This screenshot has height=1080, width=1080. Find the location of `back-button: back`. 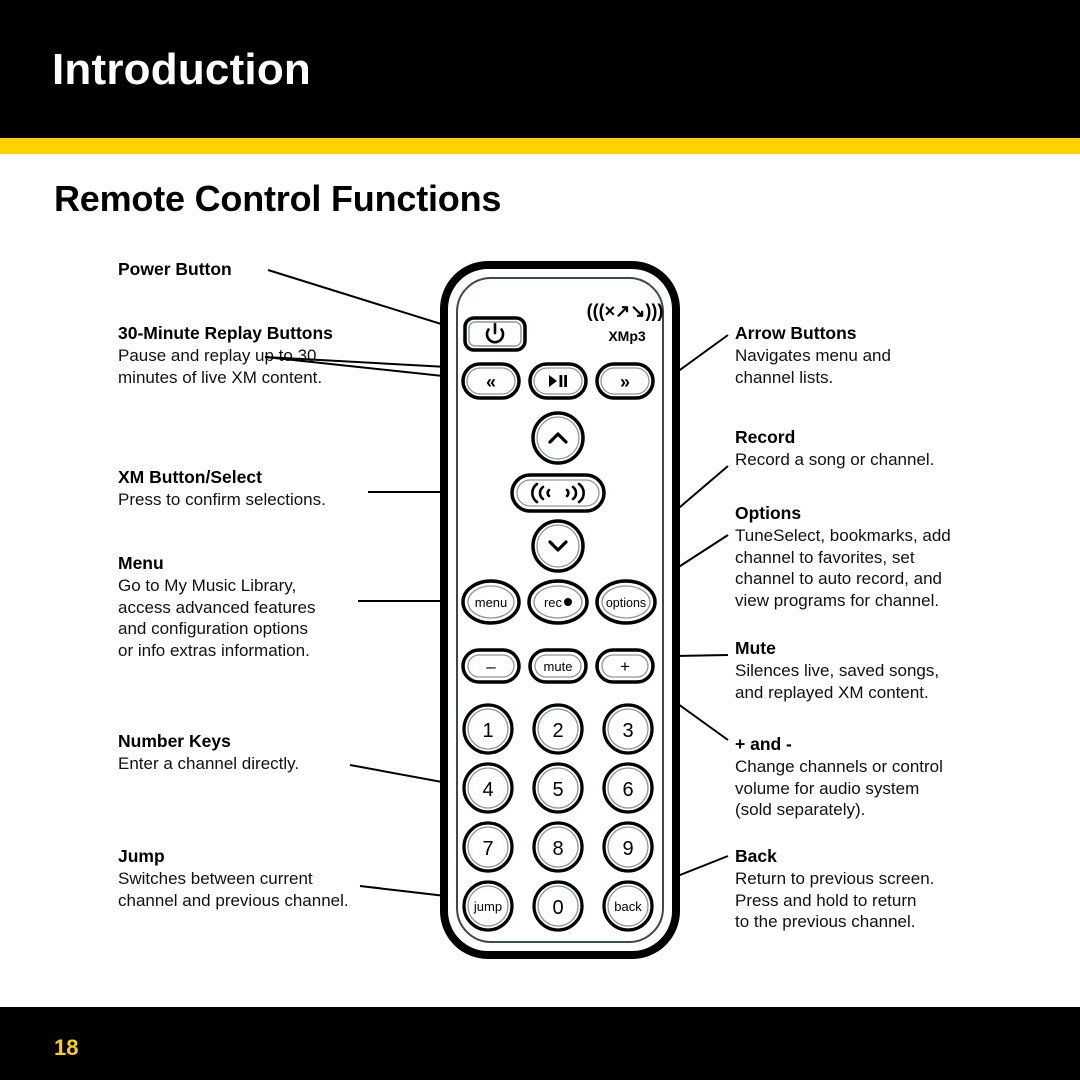

back-button: back is located at coordinates (628, 906).